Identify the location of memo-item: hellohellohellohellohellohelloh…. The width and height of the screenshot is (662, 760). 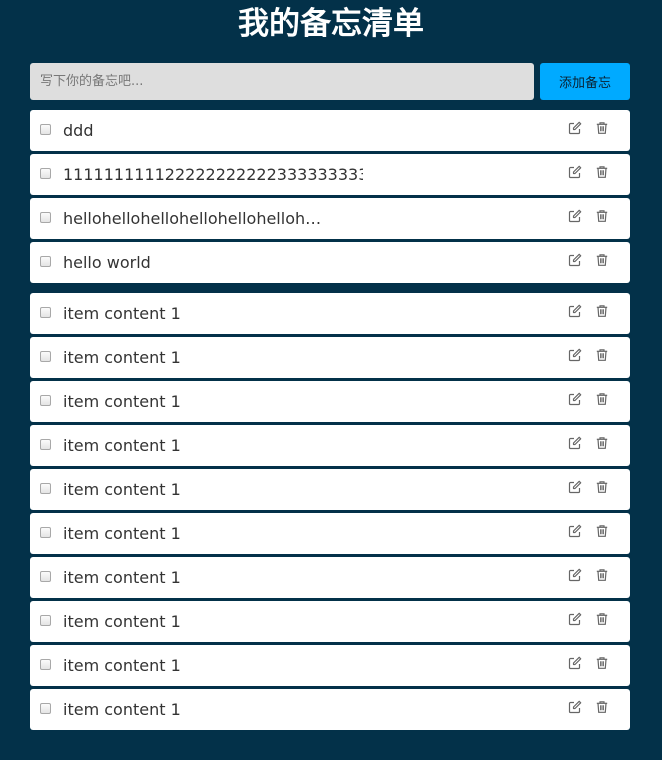
(330, 218).